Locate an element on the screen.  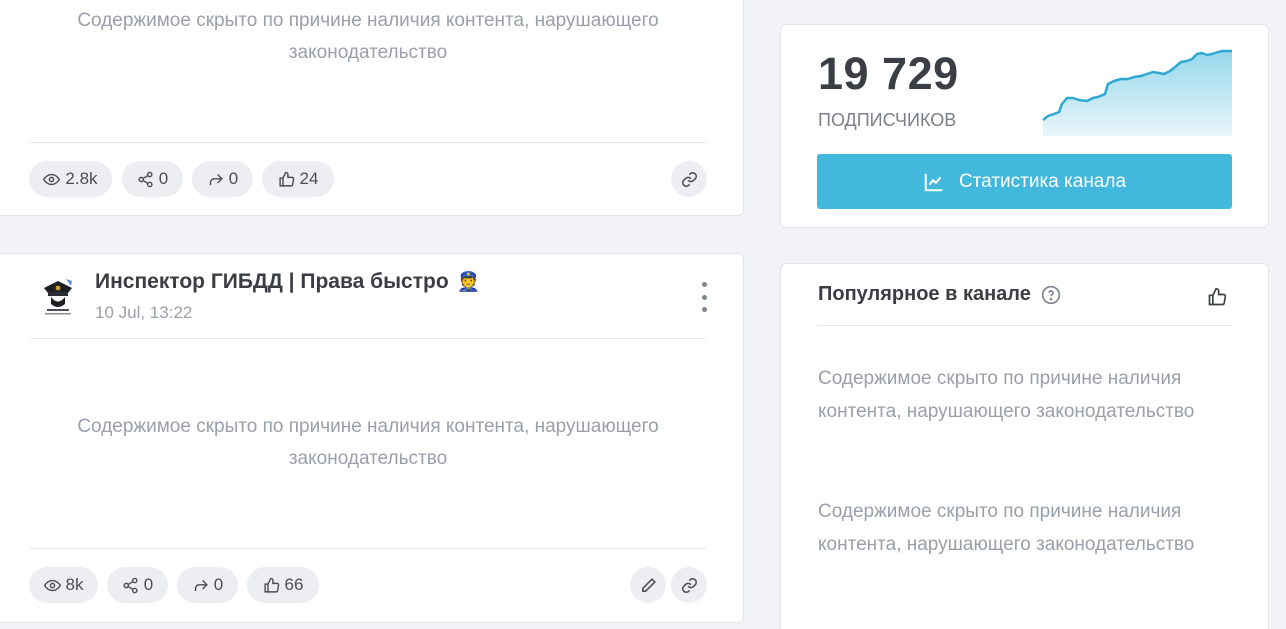
edit-button is located at coordinates (648, 585).